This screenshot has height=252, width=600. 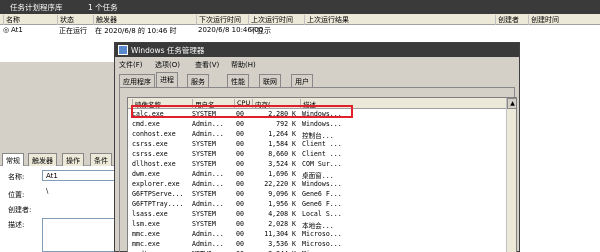 What do you see at coordinates (137, 80) in the screenshot?
I see `tab-applications: 应用程序` at bounding box center [137, 80].